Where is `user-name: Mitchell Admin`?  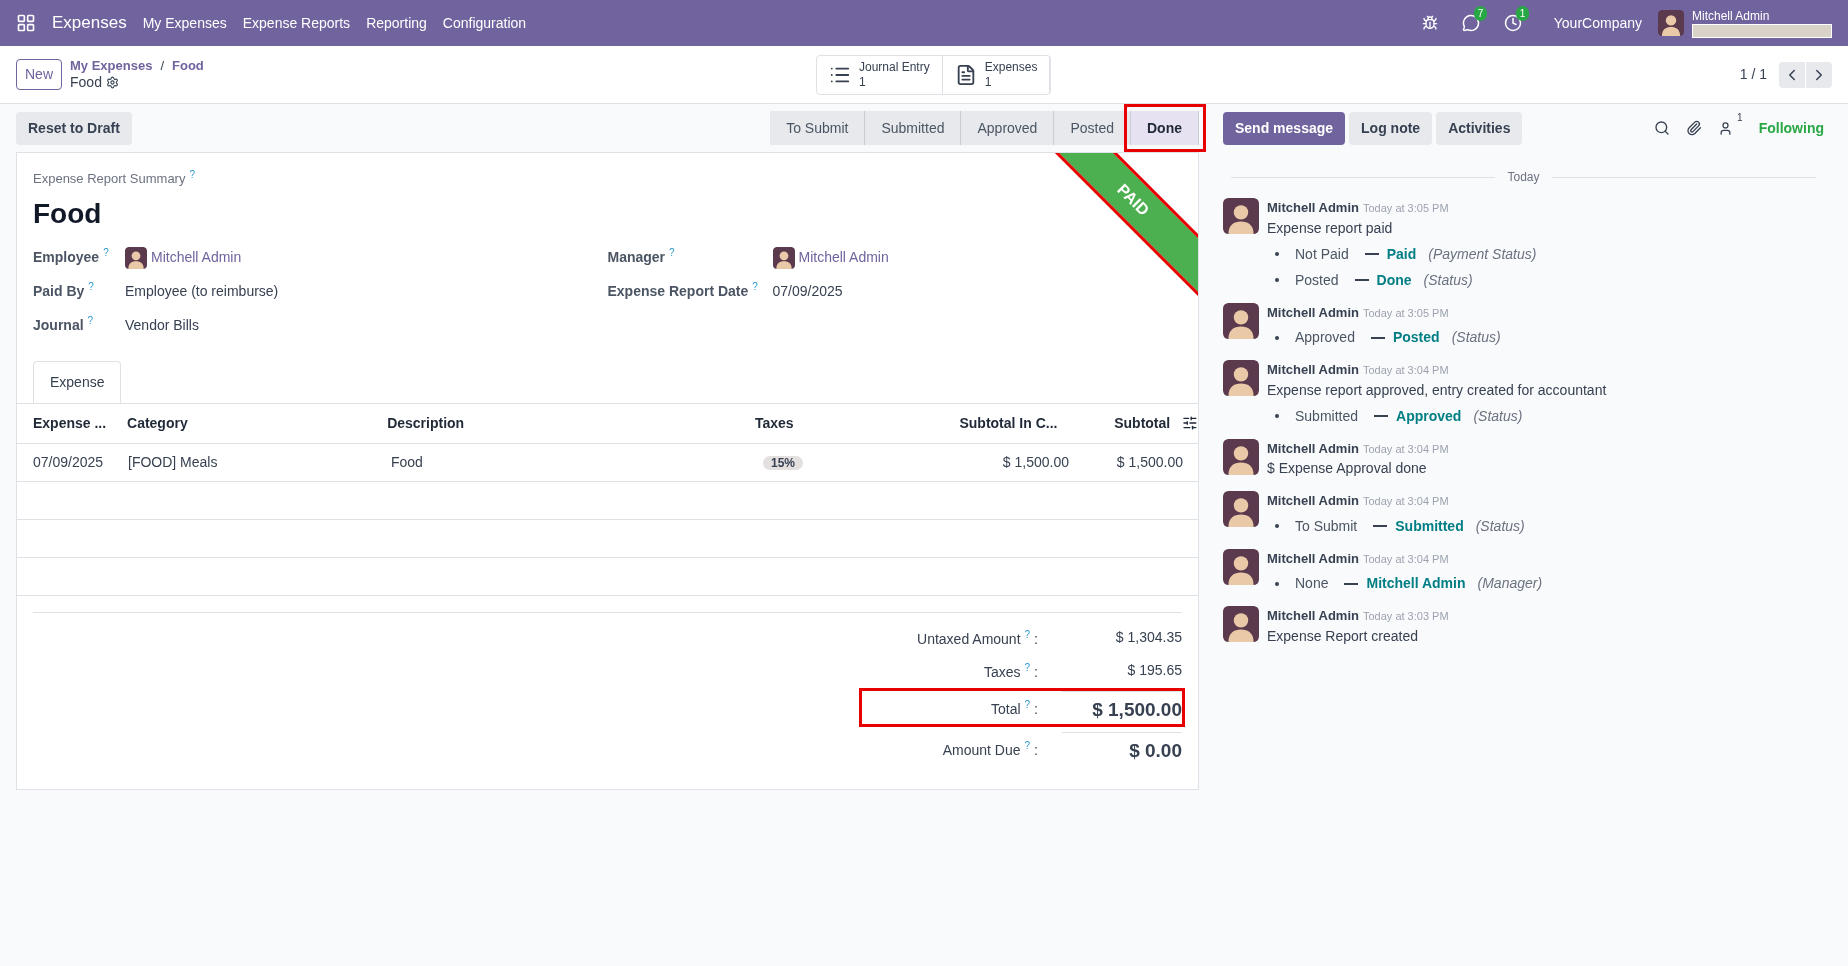 user-name: Mitchell Admin is located at coordinates (1762, 16).